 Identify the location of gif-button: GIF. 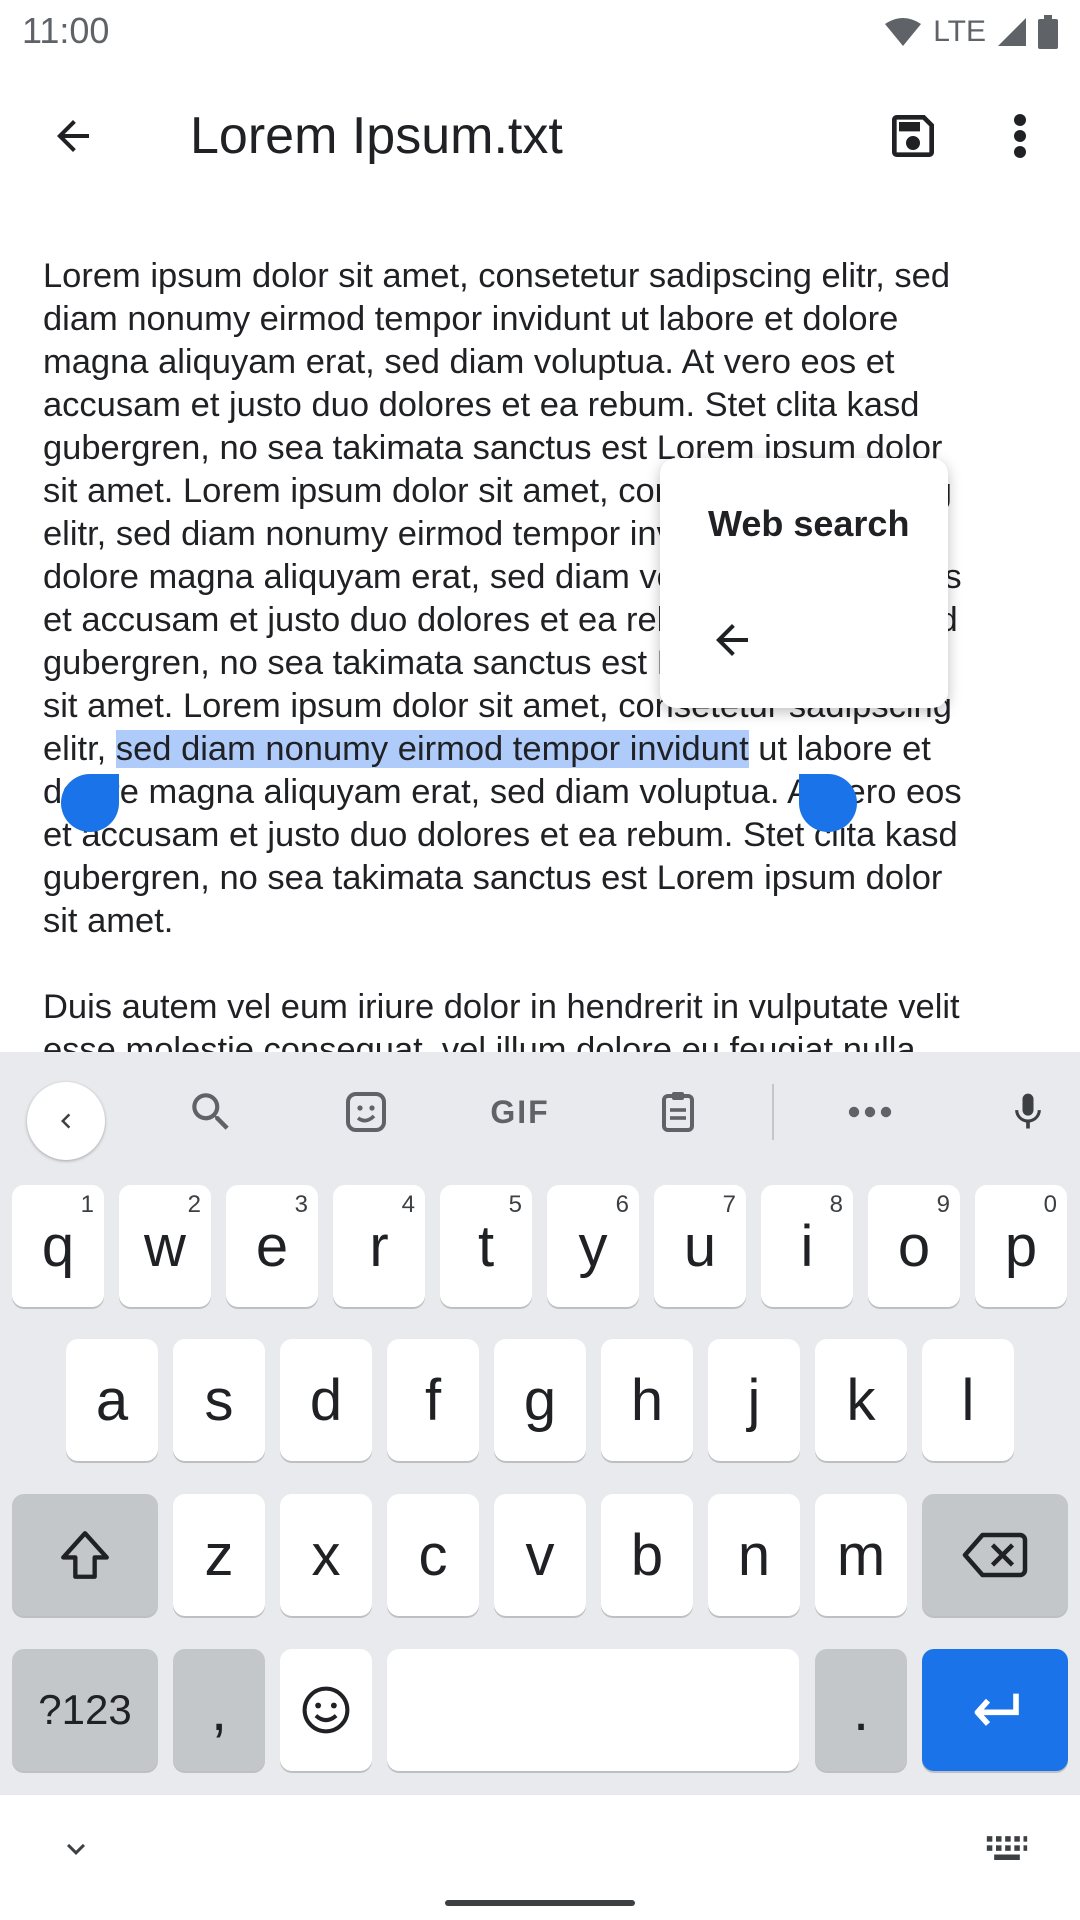
(520, 1112).